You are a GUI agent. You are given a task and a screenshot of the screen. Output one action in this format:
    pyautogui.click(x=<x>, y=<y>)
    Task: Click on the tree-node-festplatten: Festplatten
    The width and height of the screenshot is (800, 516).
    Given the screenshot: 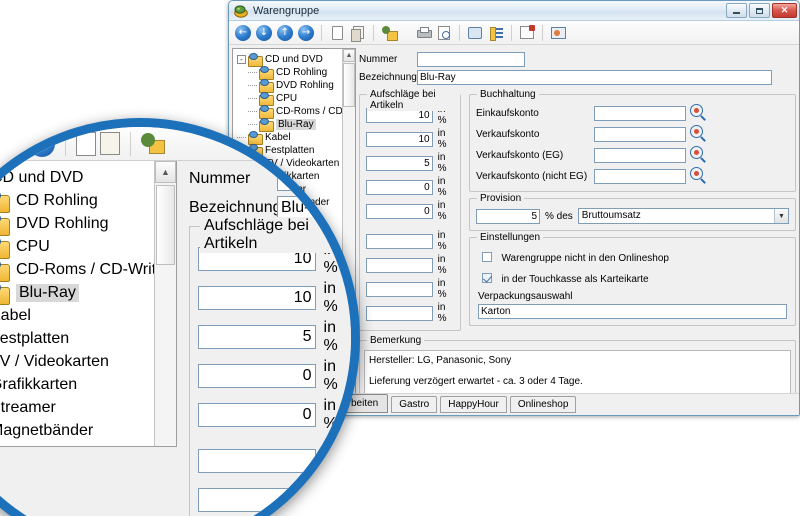 What is the action you would take?
    pyautogui.click(x=88, y=338)
    